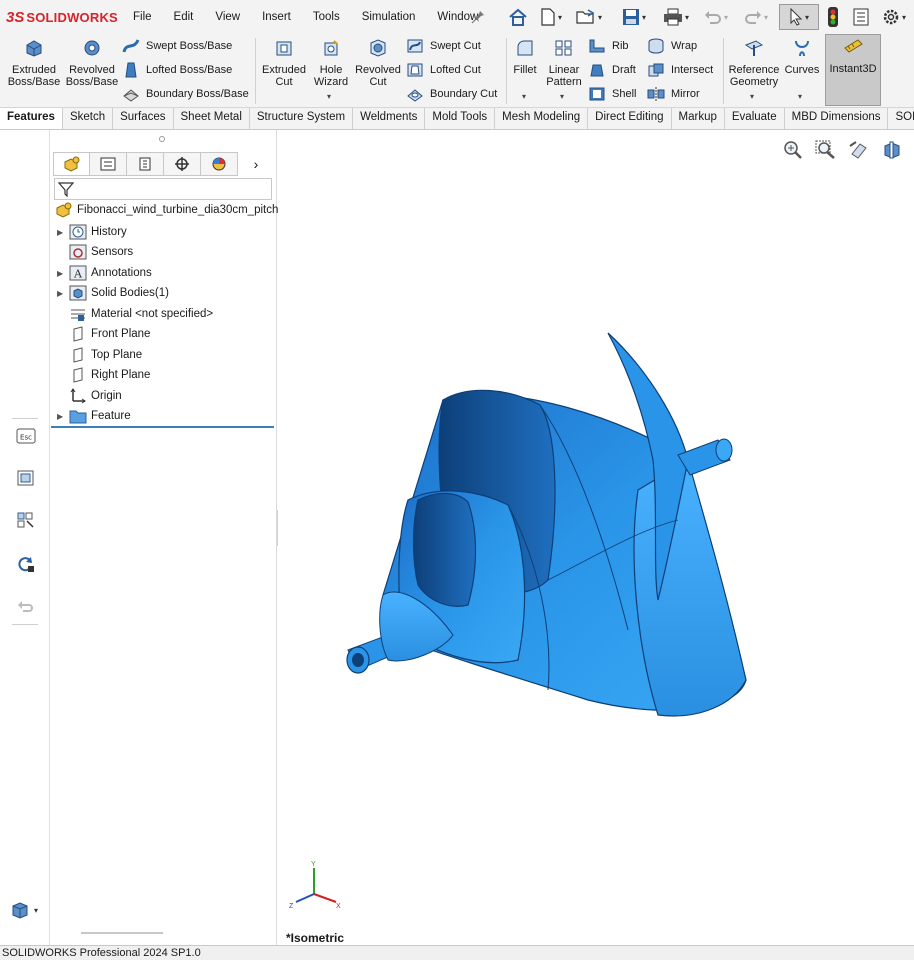  What do you see at coordinates (460, 118) in the screenshot?
I see `tab-mold-tools: Mold Tools` at bounding box center [460, 118].